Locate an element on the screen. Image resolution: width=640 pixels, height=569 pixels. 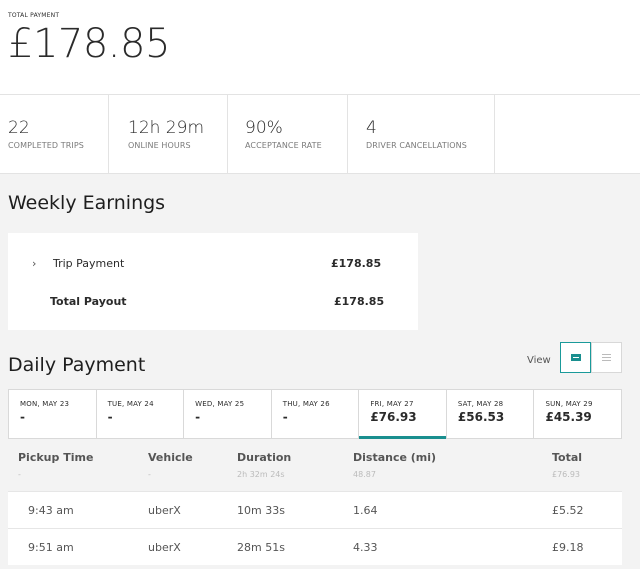
stat-value: 22 is located at coordinates (19, 128).